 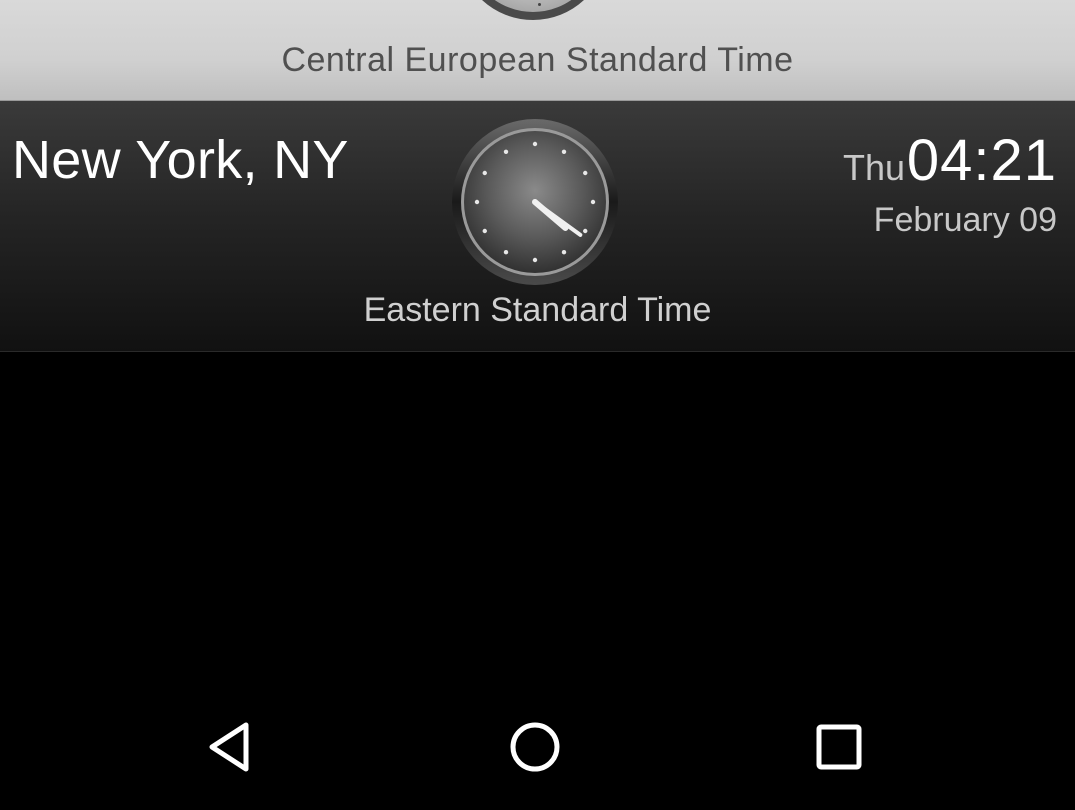 I want to click on recents-button, so click(x=839, y=747).